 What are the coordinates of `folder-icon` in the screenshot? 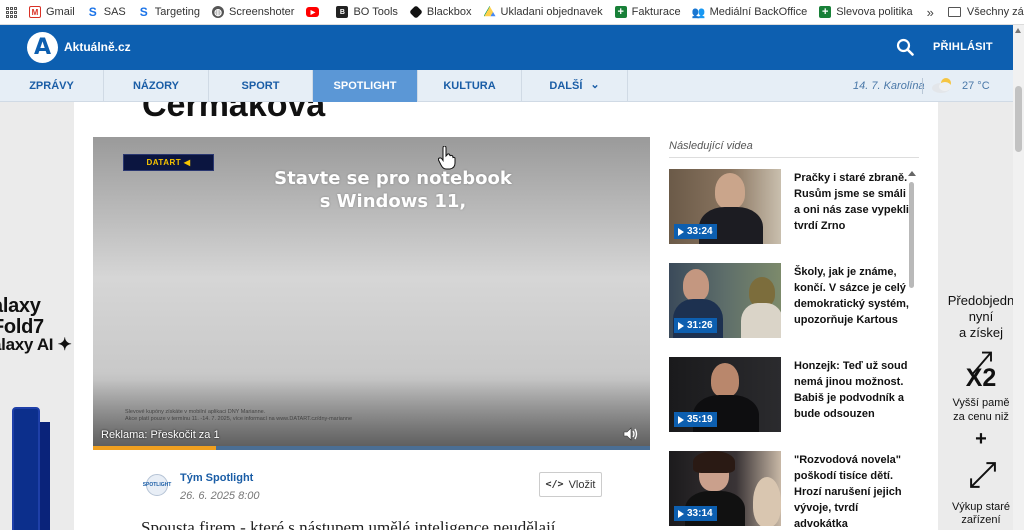 It's located at (954, 12).